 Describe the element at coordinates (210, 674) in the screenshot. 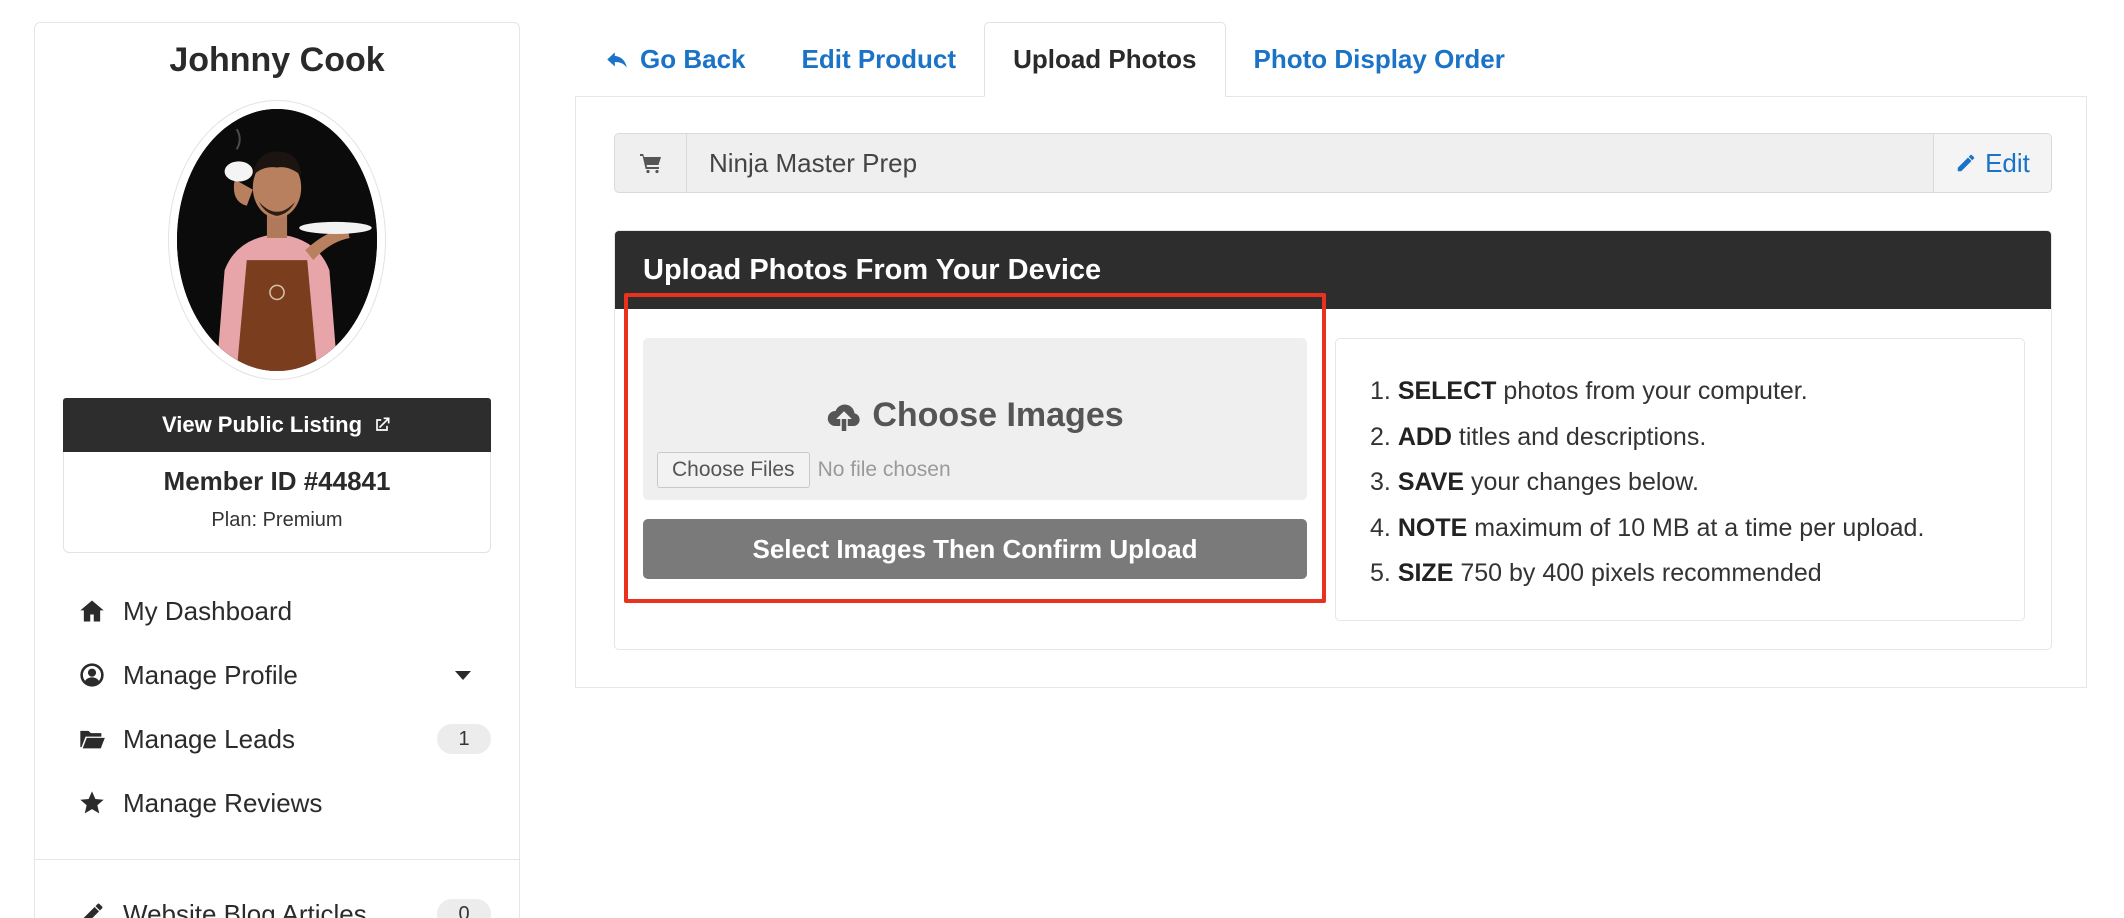

I see `sidebar-item-label: Manage Profile` at that location.